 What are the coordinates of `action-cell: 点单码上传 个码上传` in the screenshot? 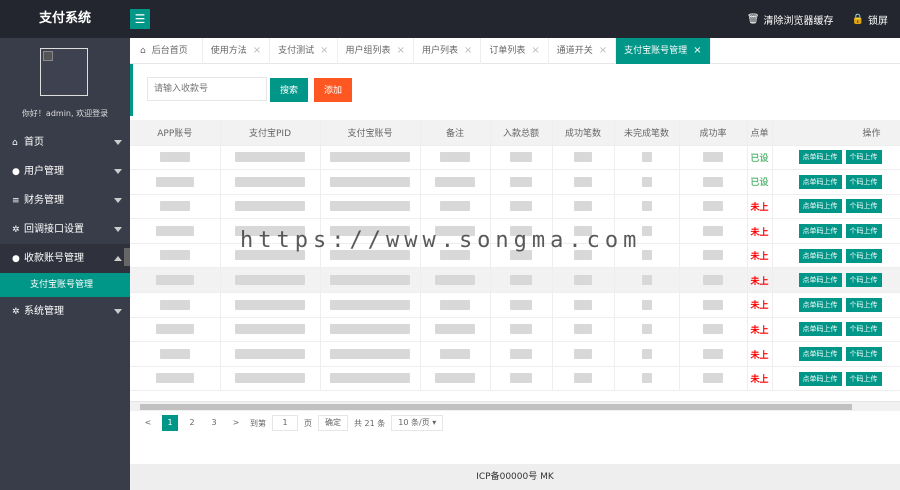 It's located at (836, 305).